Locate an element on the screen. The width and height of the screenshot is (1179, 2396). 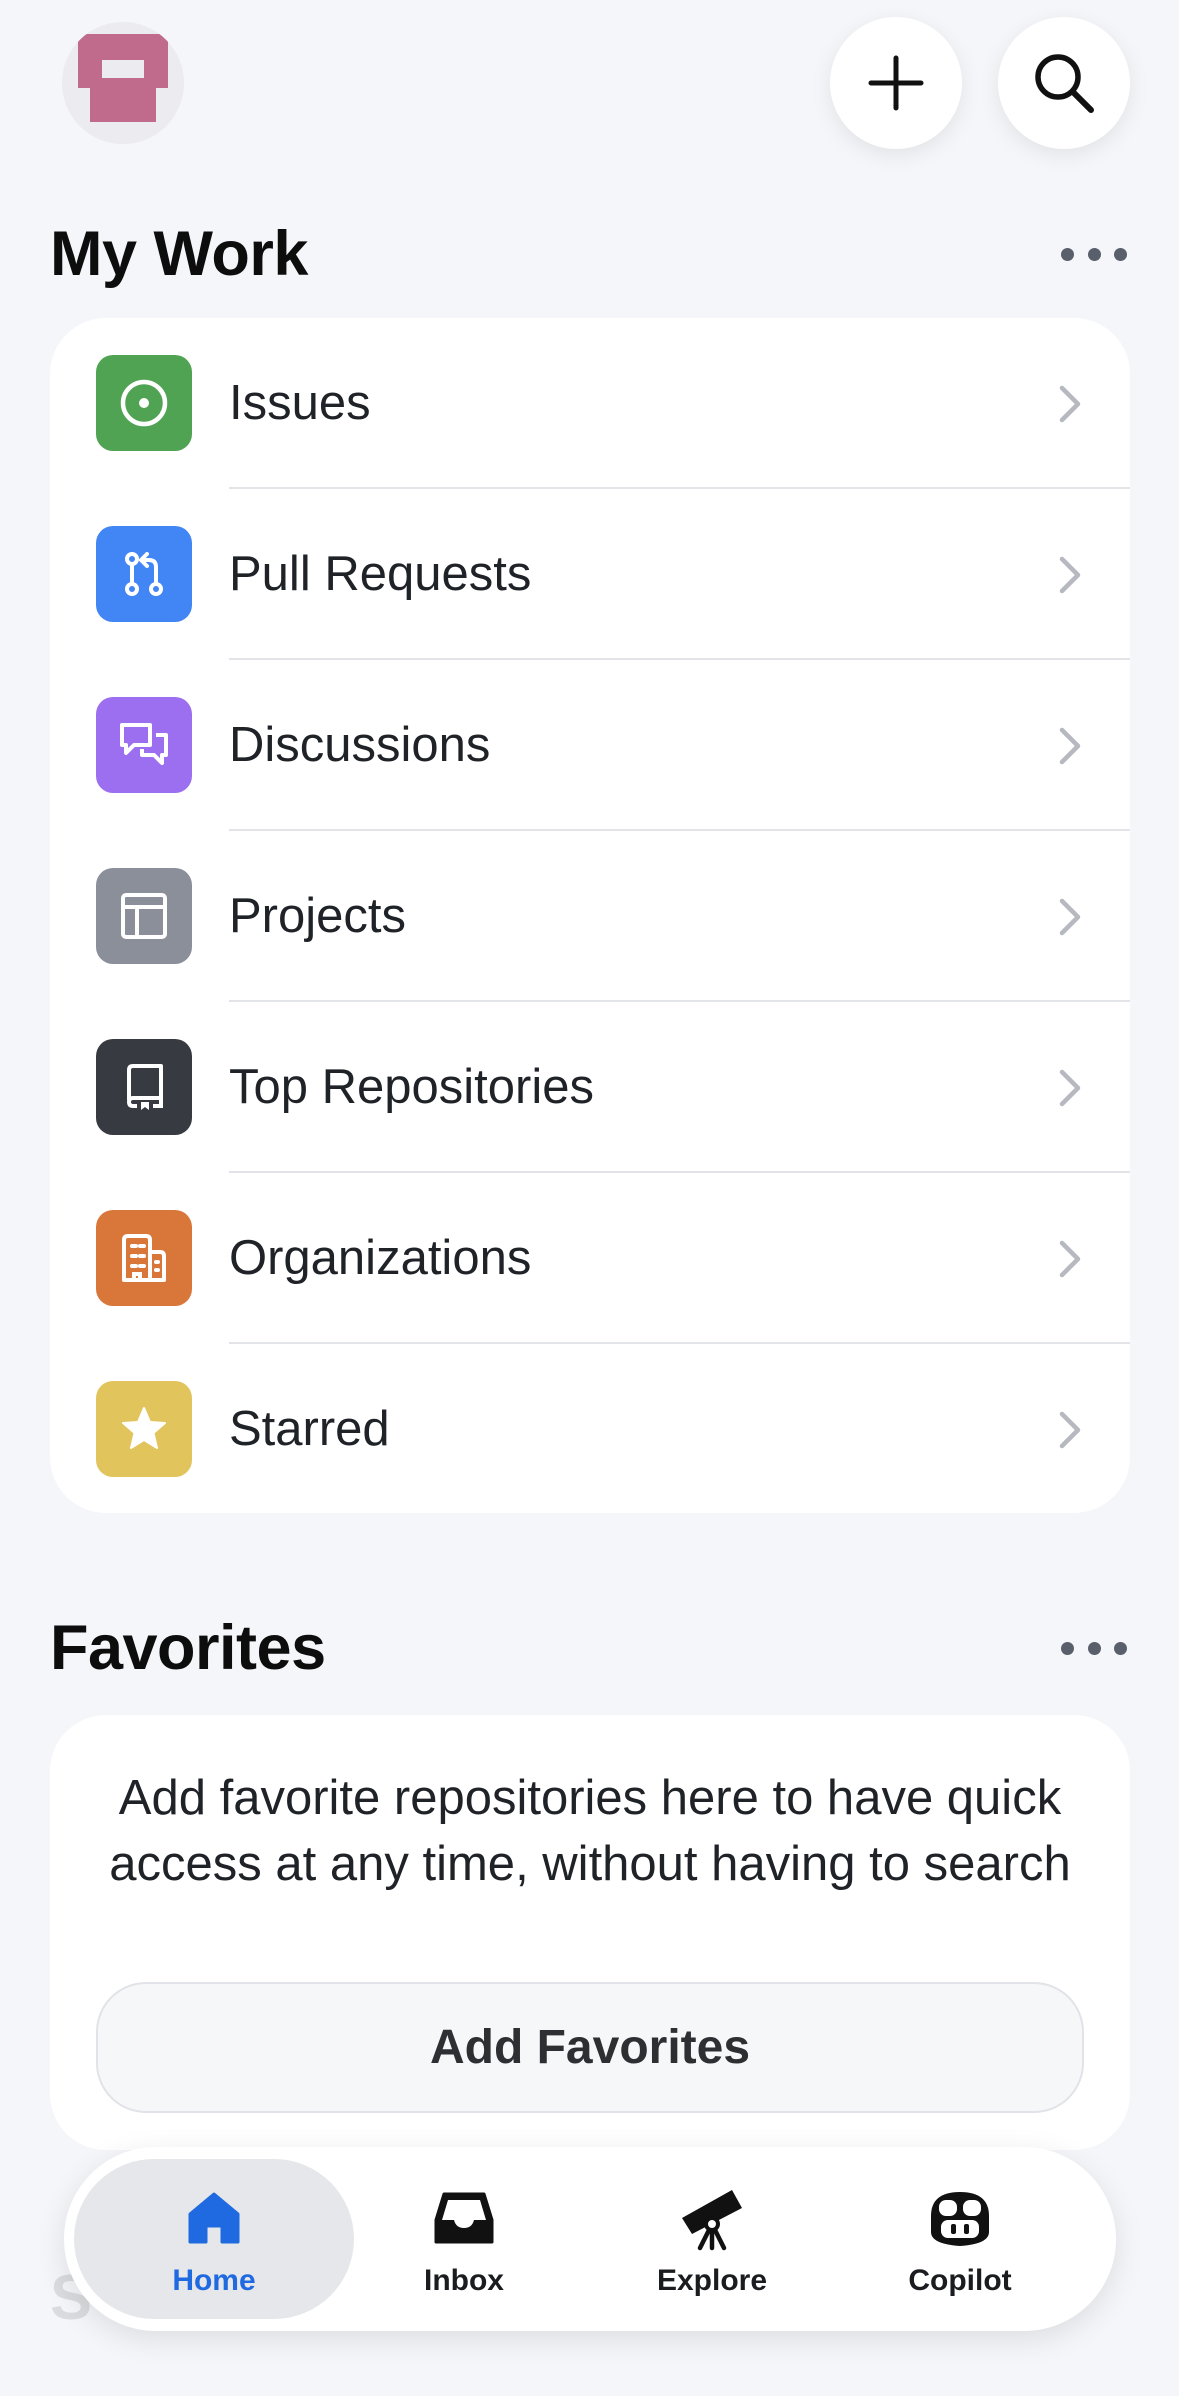
search-icon is located at coordinates (1064, 83).